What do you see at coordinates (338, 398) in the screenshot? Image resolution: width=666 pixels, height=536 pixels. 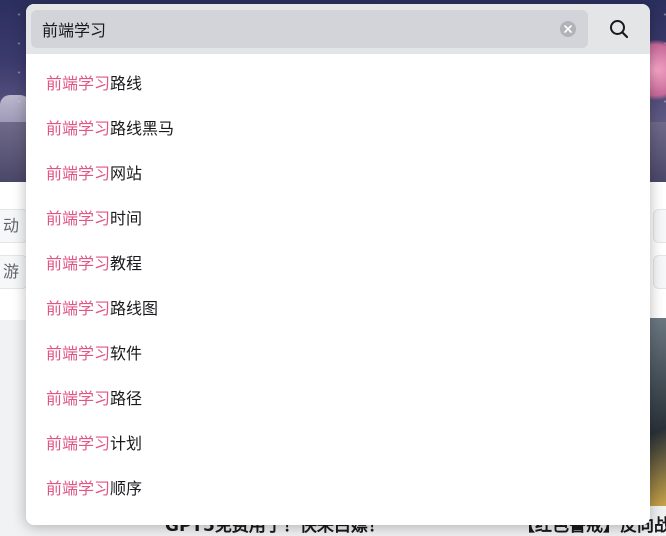 I see `suggestion-item: 前端学习路径` at bounding box center [338, 398].